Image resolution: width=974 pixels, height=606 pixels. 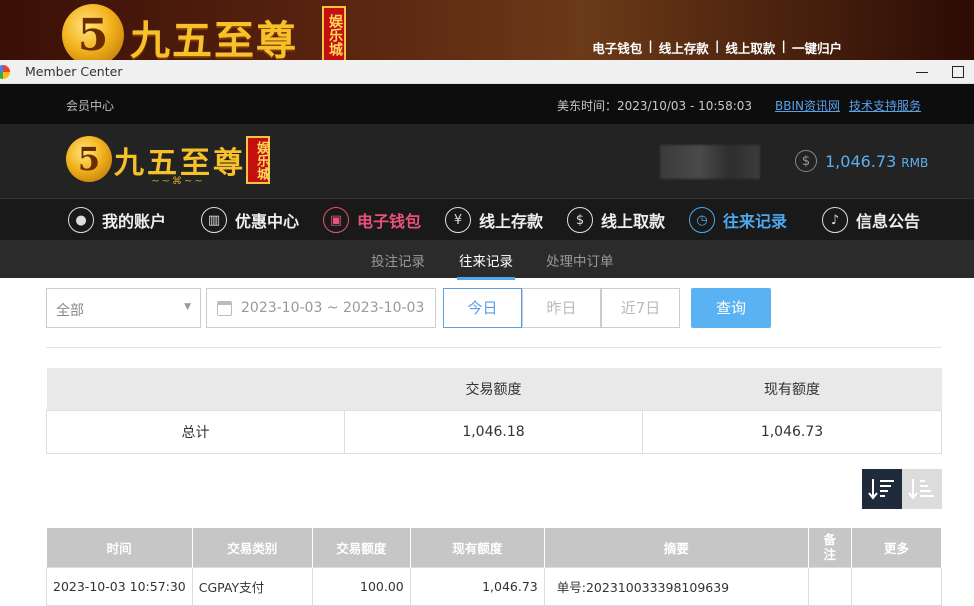 What do you see at coordinates (915, 163) in the screenshot?
I see `balance-currency: RMB` at bounding box center [915, 163].